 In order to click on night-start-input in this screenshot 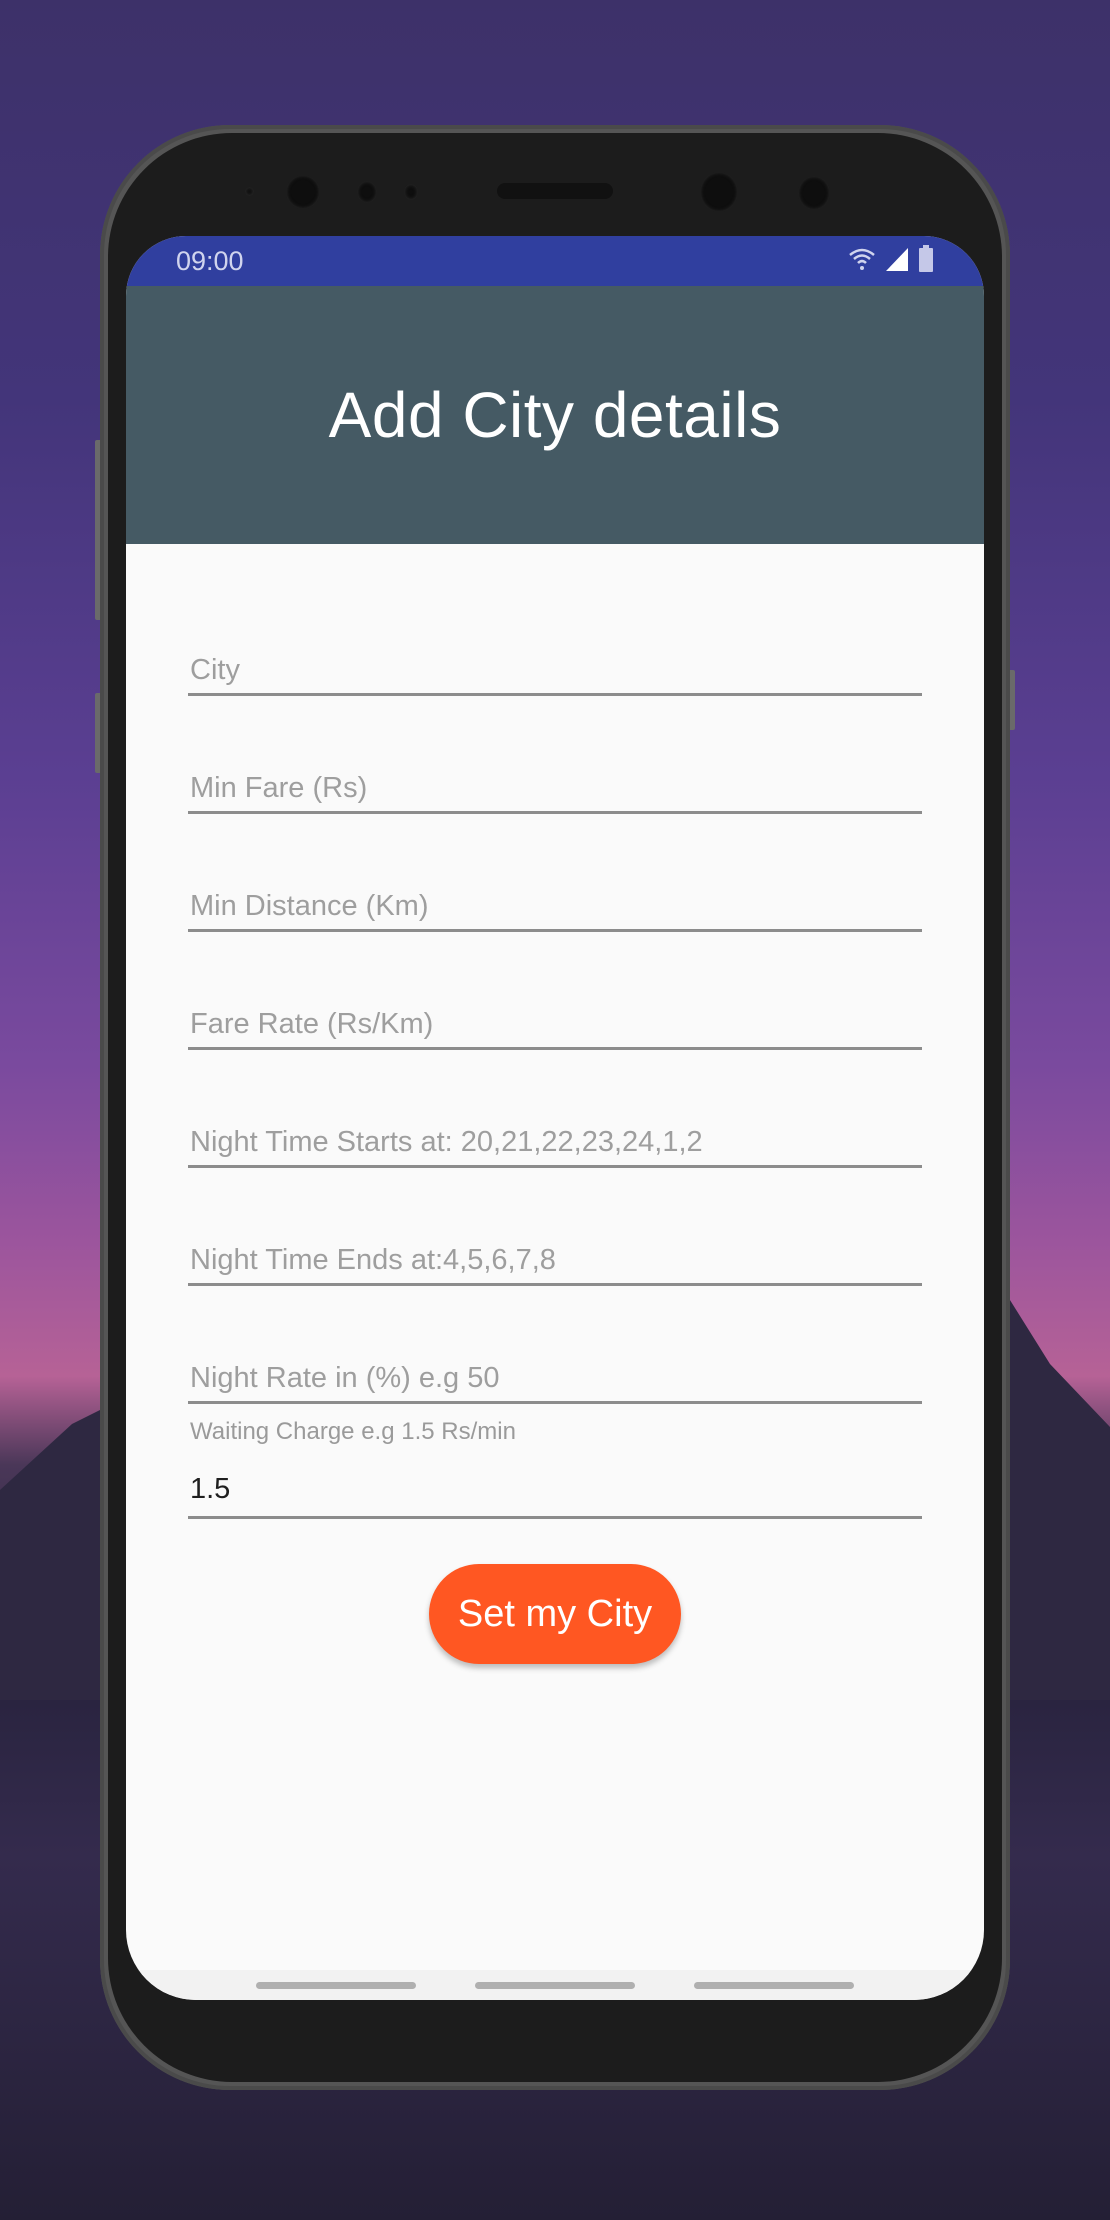, I will do `click(555, 1142)`.